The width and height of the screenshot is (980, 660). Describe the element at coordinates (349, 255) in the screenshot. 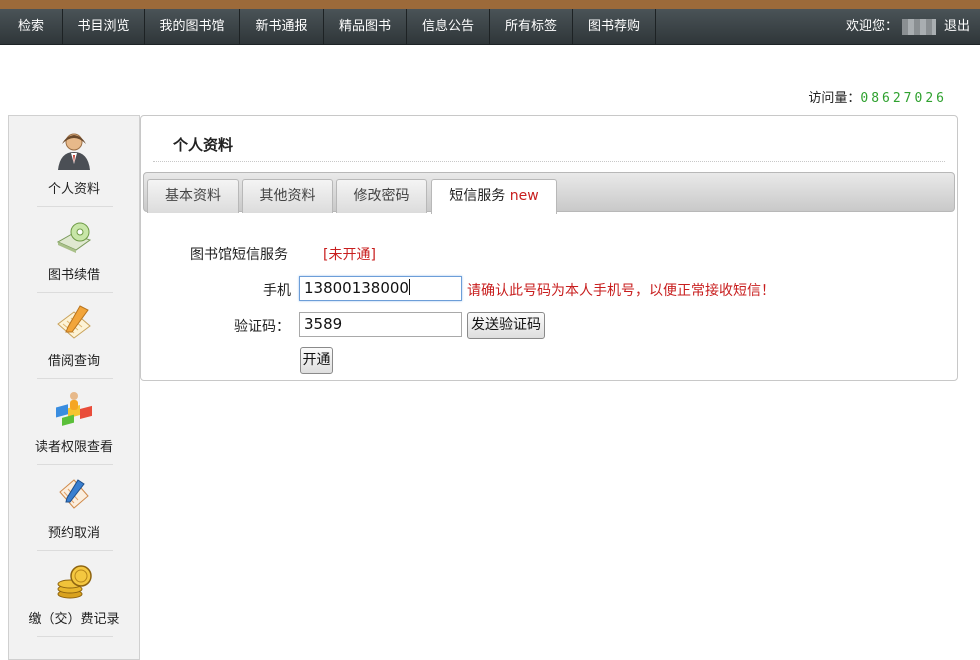

I see `sms-status-badge: [未开通]` at that location.